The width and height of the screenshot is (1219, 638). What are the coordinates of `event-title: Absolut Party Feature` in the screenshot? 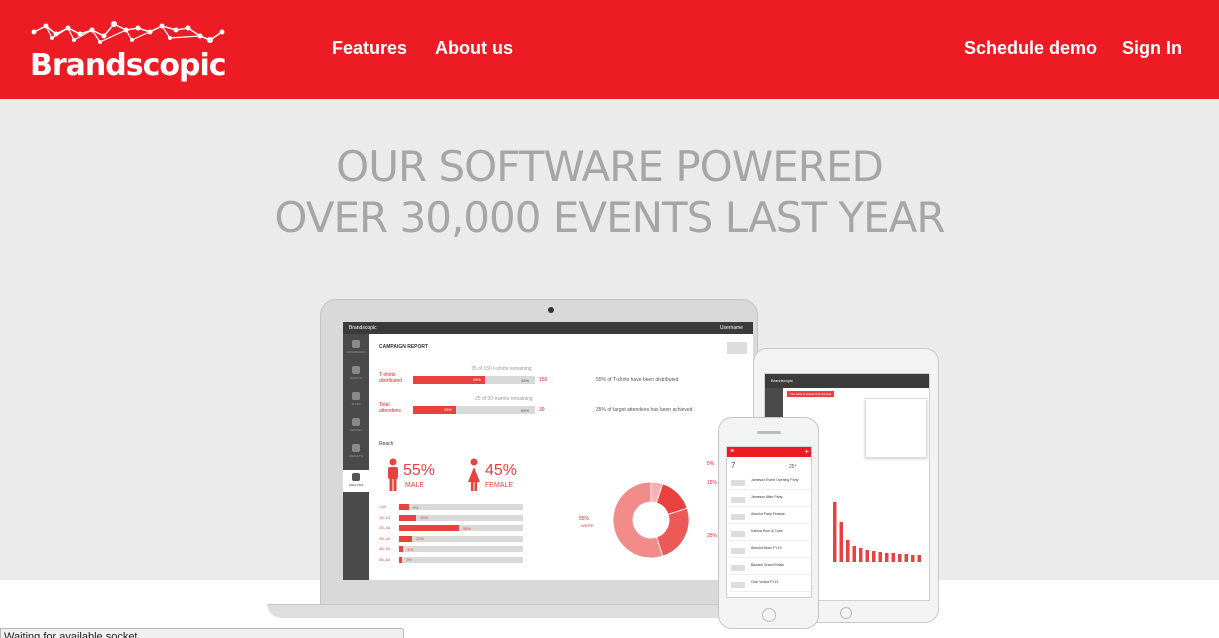 It's located at (768, 514).